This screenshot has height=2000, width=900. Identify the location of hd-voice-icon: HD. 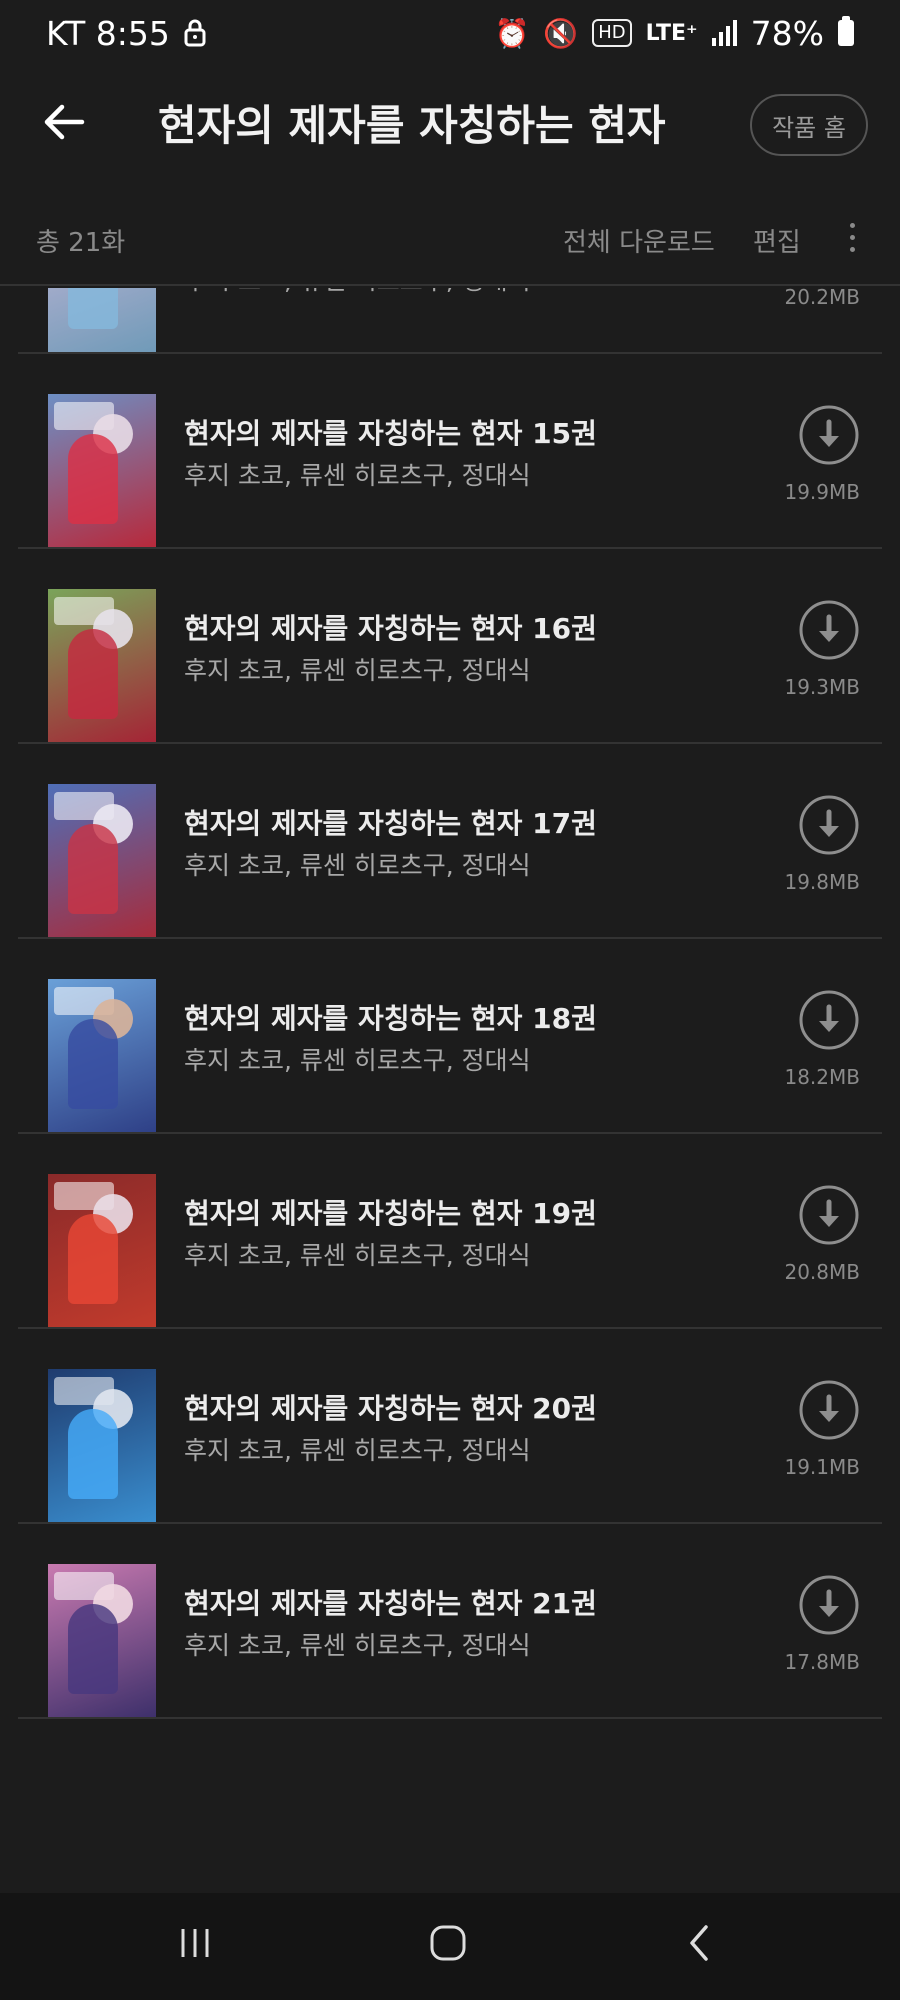
(612, 33).